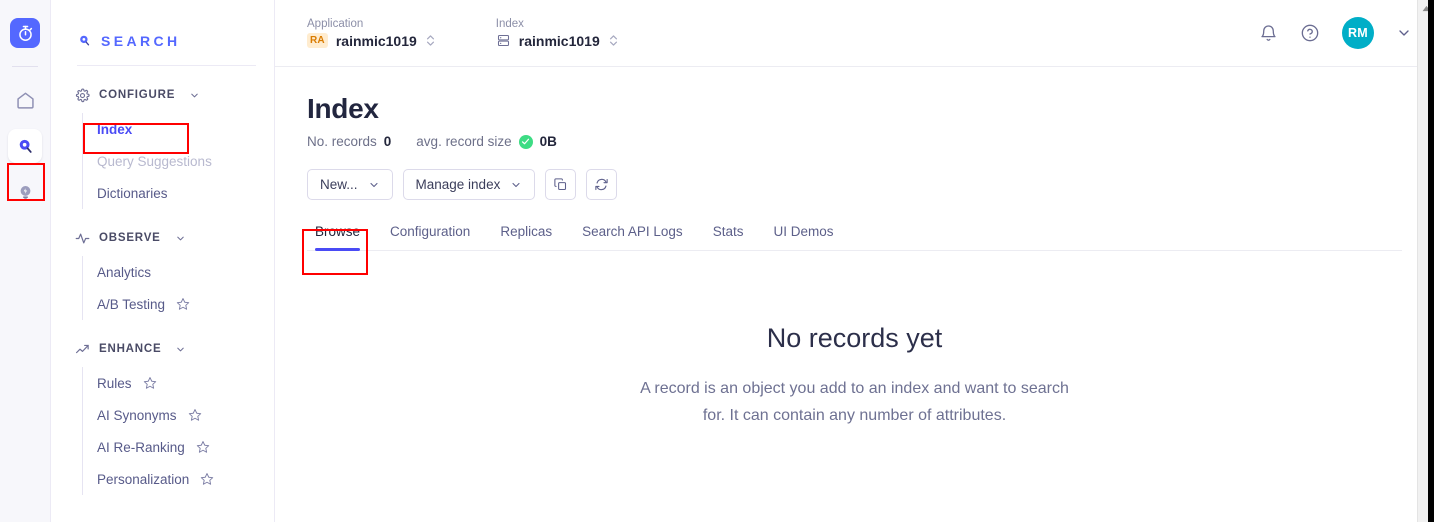  What do you see at coordinates (25, 33) in the screenshot?
I see `algolia-logo` at bounding box center [25, 33].